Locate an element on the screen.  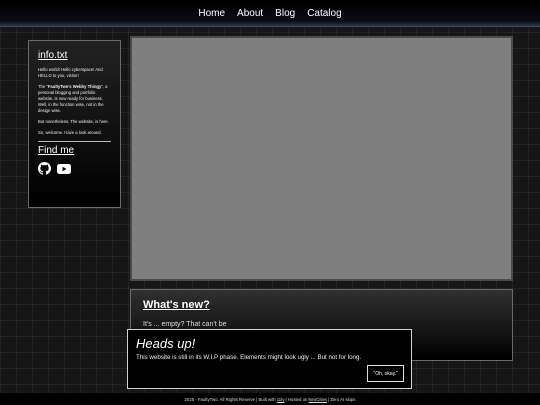
sidebar-welcome: So, welcome. Have a look around. is located at coordinates (70, 132).